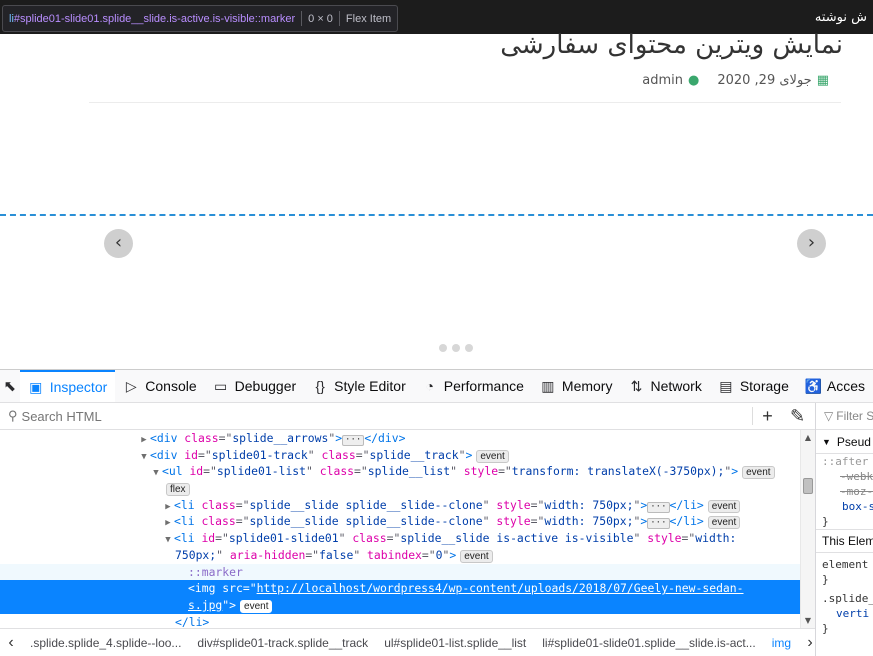 The width and height of the screenshot is (873, 656). Describe the element at coordinates (764, 386) in the screenshot. I see `tab-label: Storage` at that location.